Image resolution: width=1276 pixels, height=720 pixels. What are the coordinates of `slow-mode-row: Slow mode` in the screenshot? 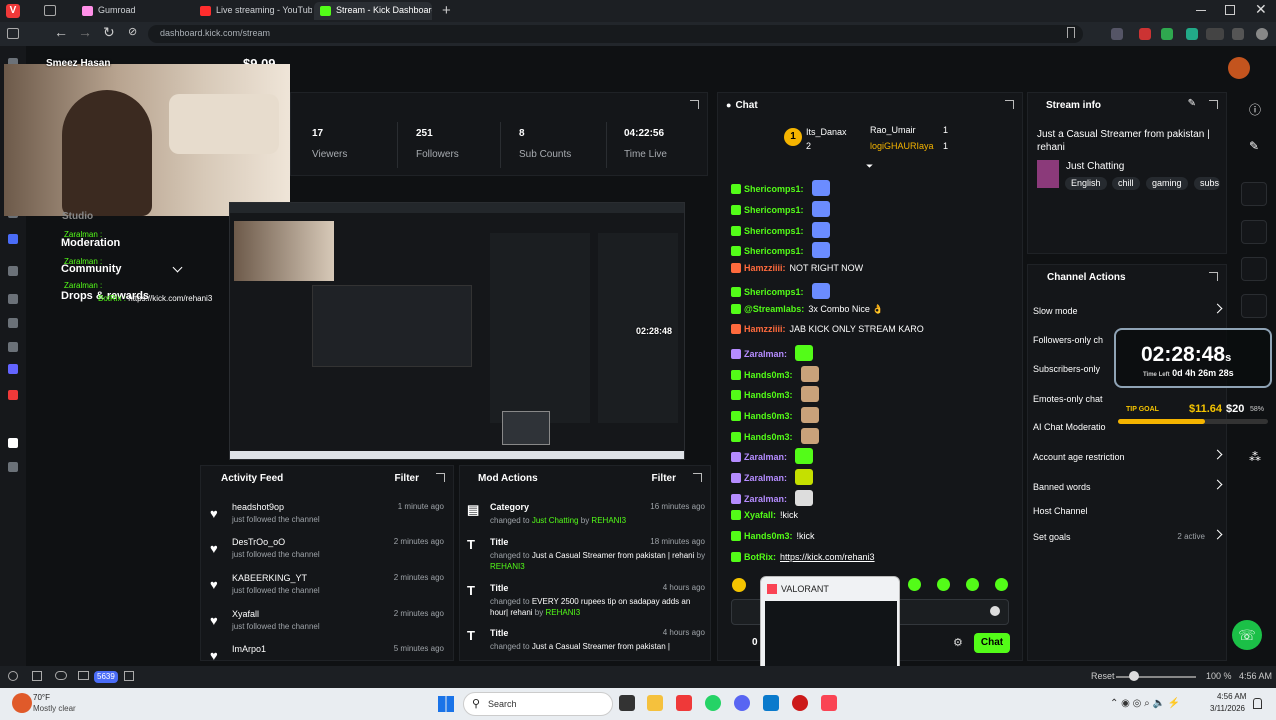 It's located at (1128, 309).